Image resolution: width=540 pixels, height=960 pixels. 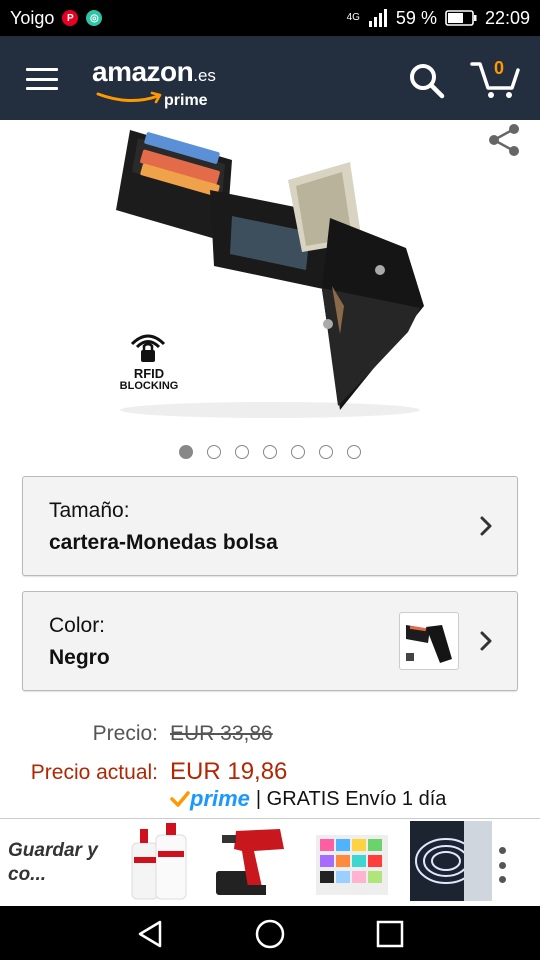 What do you see at coordinates (377, 18) in the screenshot?
I see `signal-icon` at bounding box center [377, 18].